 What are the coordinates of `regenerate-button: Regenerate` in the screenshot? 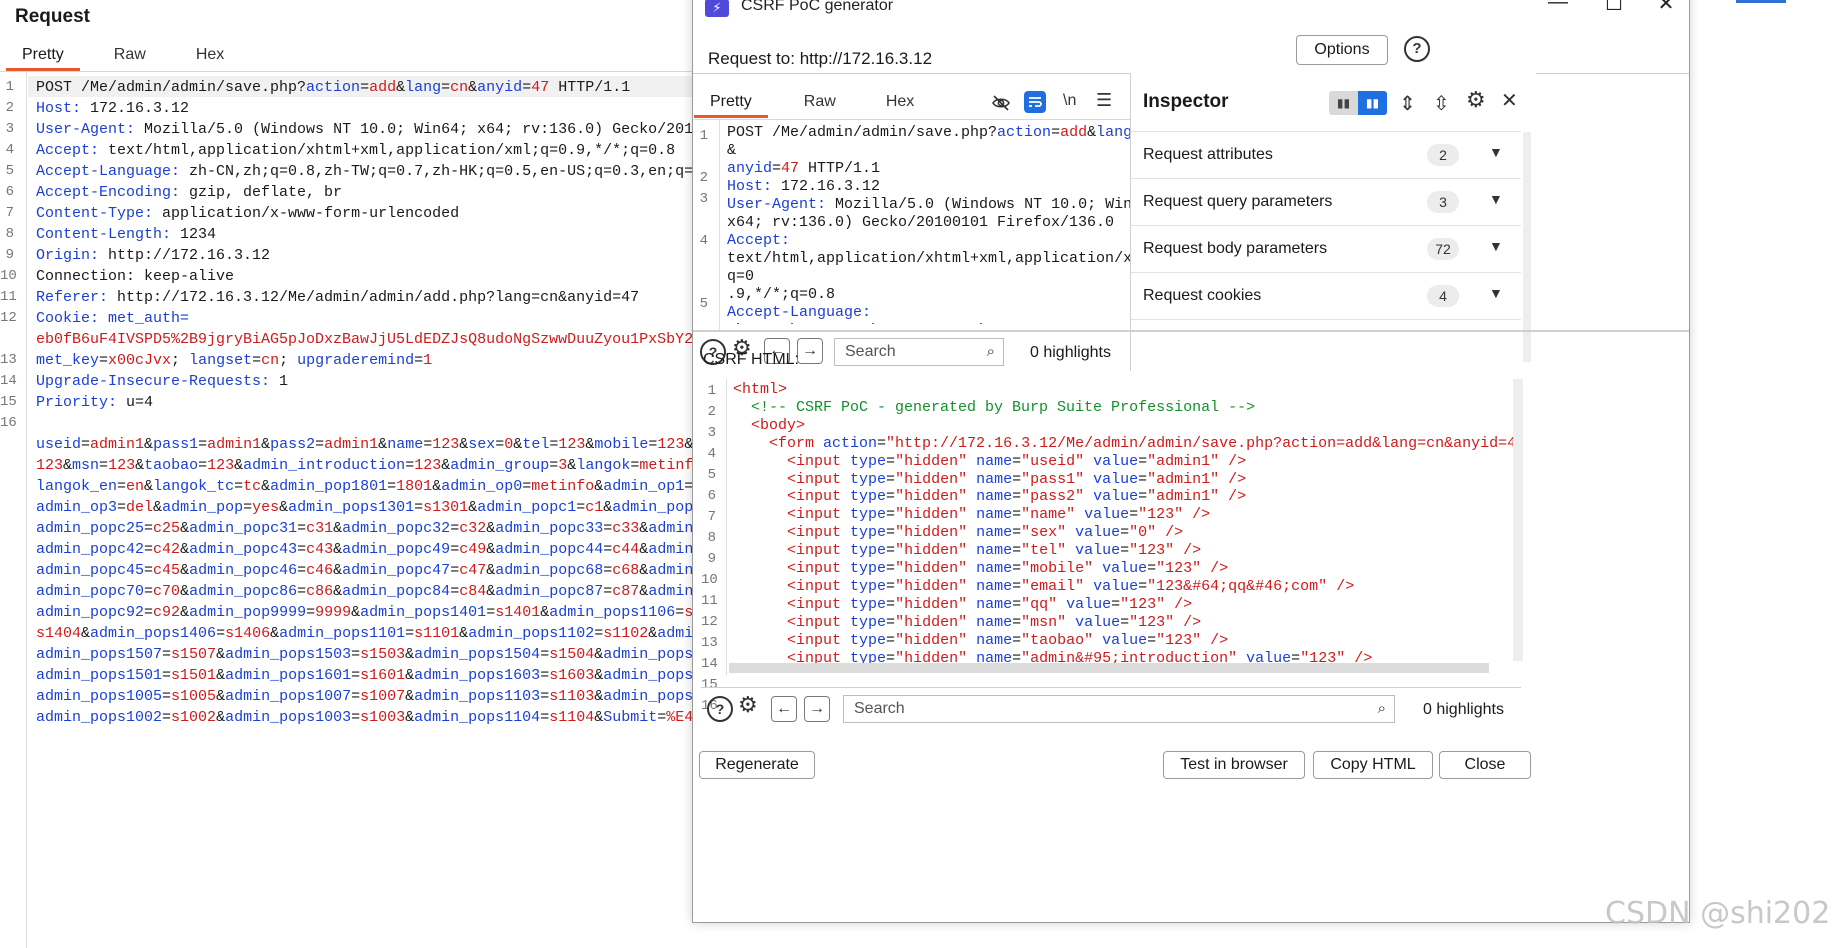 It's located at (757, 765).